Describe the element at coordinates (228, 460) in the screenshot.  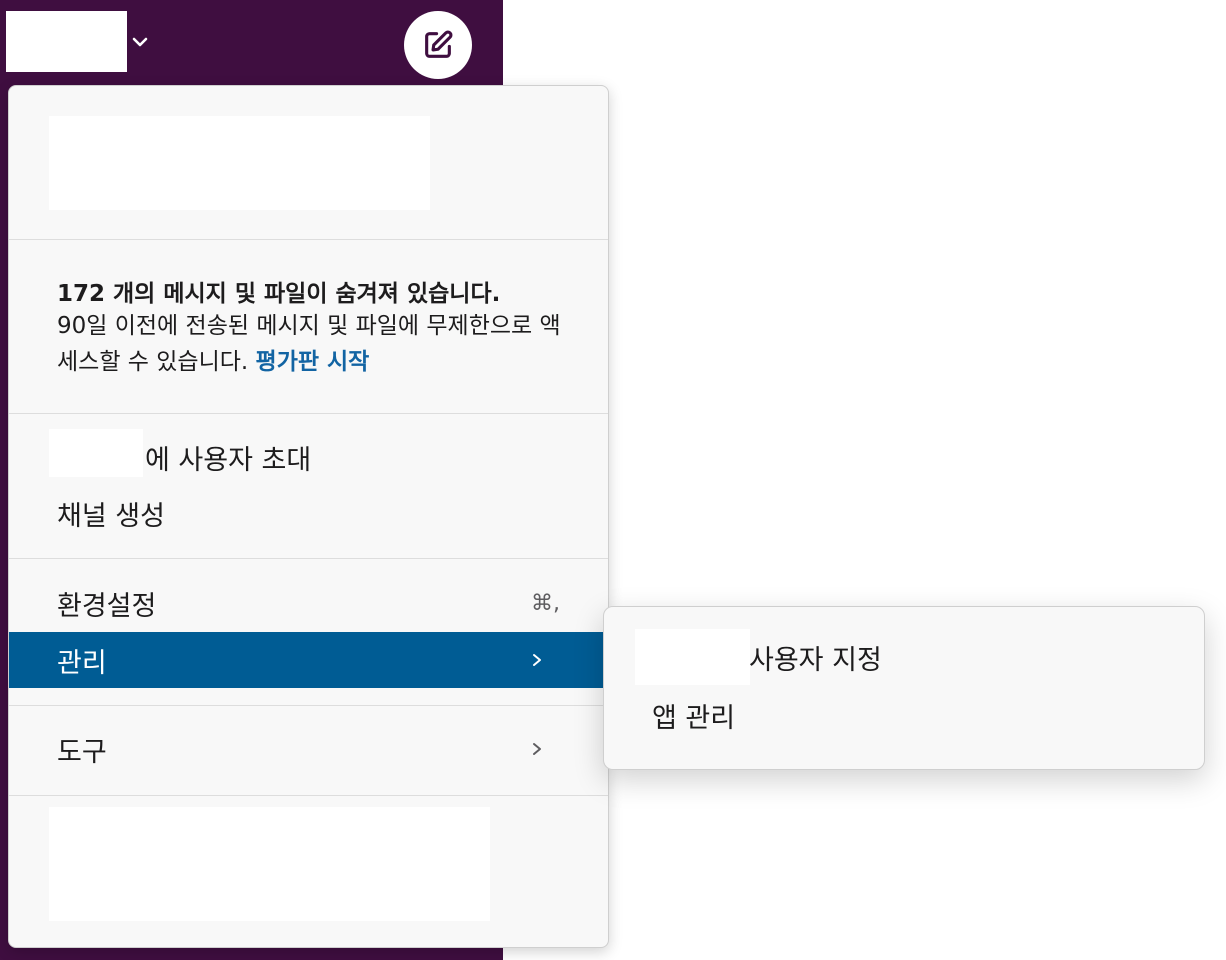
I see `invite-users-label: 에 사용자 초대` at that location.